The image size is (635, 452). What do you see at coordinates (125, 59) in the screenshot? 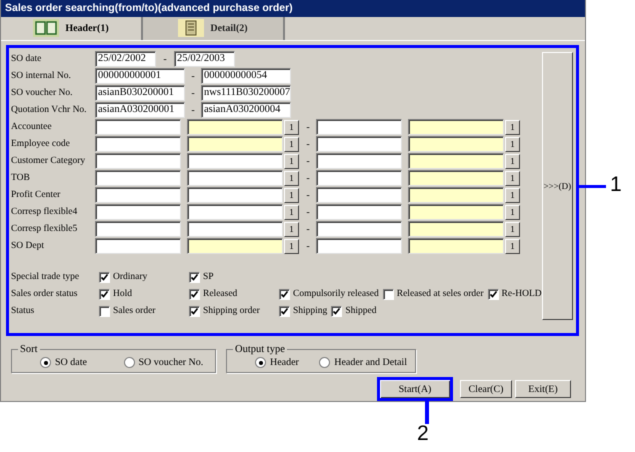
I see `input-field: 25/02/2002` at bounding box center [125, 59].